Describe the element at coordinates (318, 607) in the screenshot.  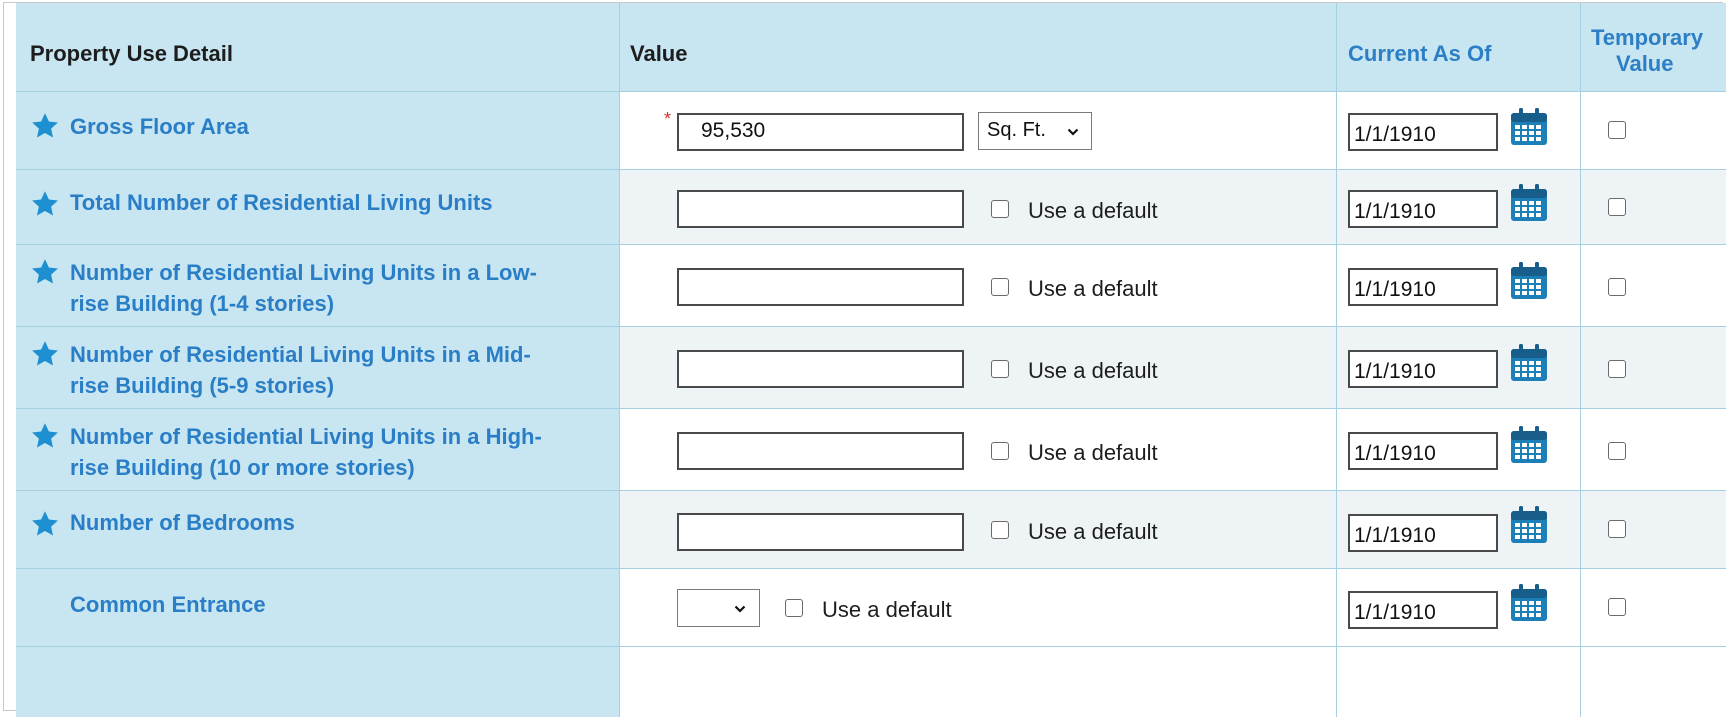
I see `row-label-cell: Common Entrance` at that location.